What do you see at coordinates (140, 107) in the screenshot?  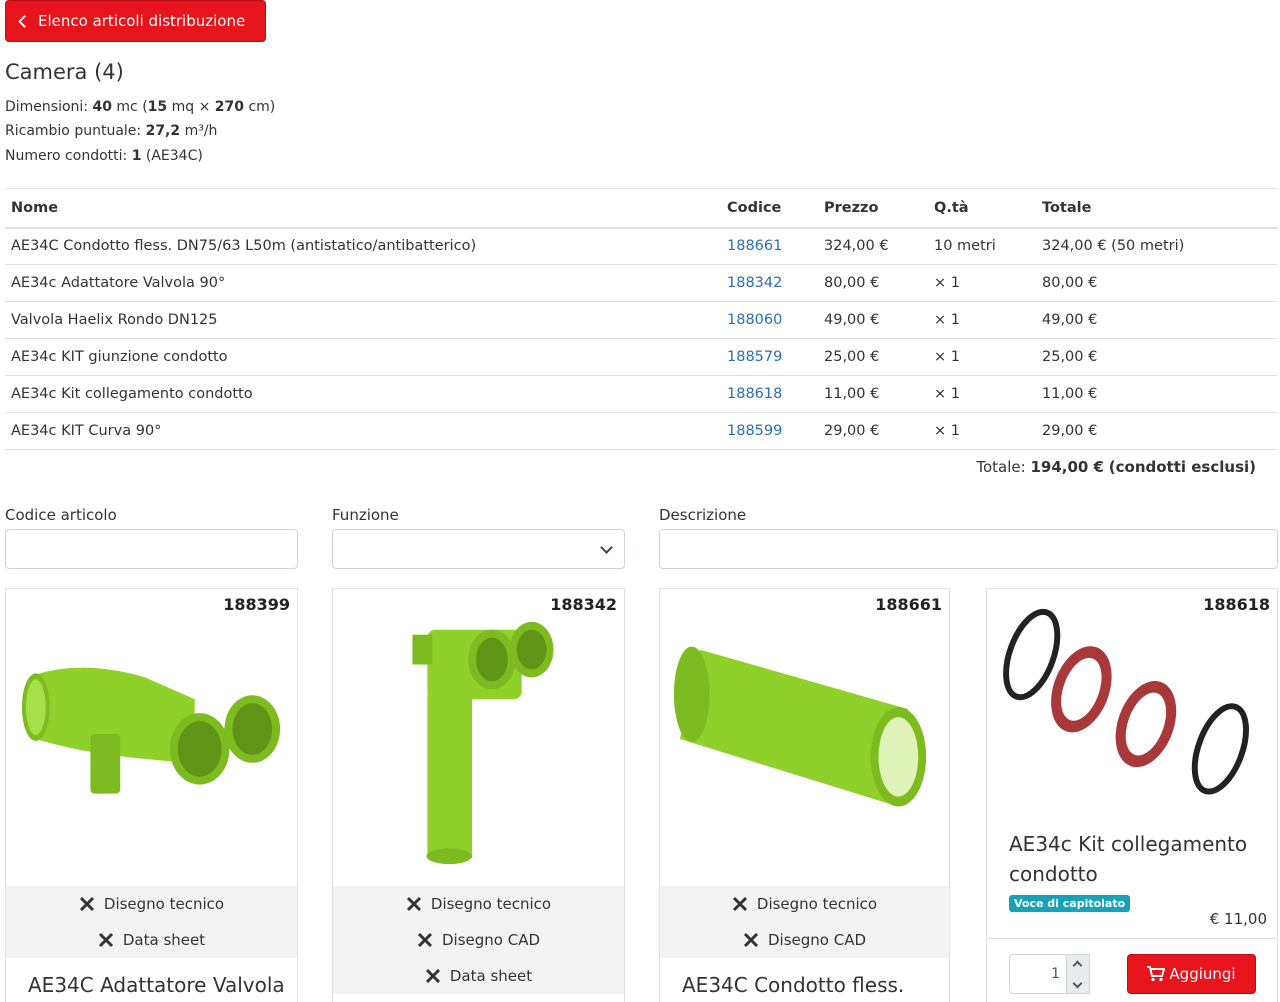 I see `dimensions-line: Dimensioni: 40 mc (15 mq × 270 cm)` at bounding box center [140, 107].